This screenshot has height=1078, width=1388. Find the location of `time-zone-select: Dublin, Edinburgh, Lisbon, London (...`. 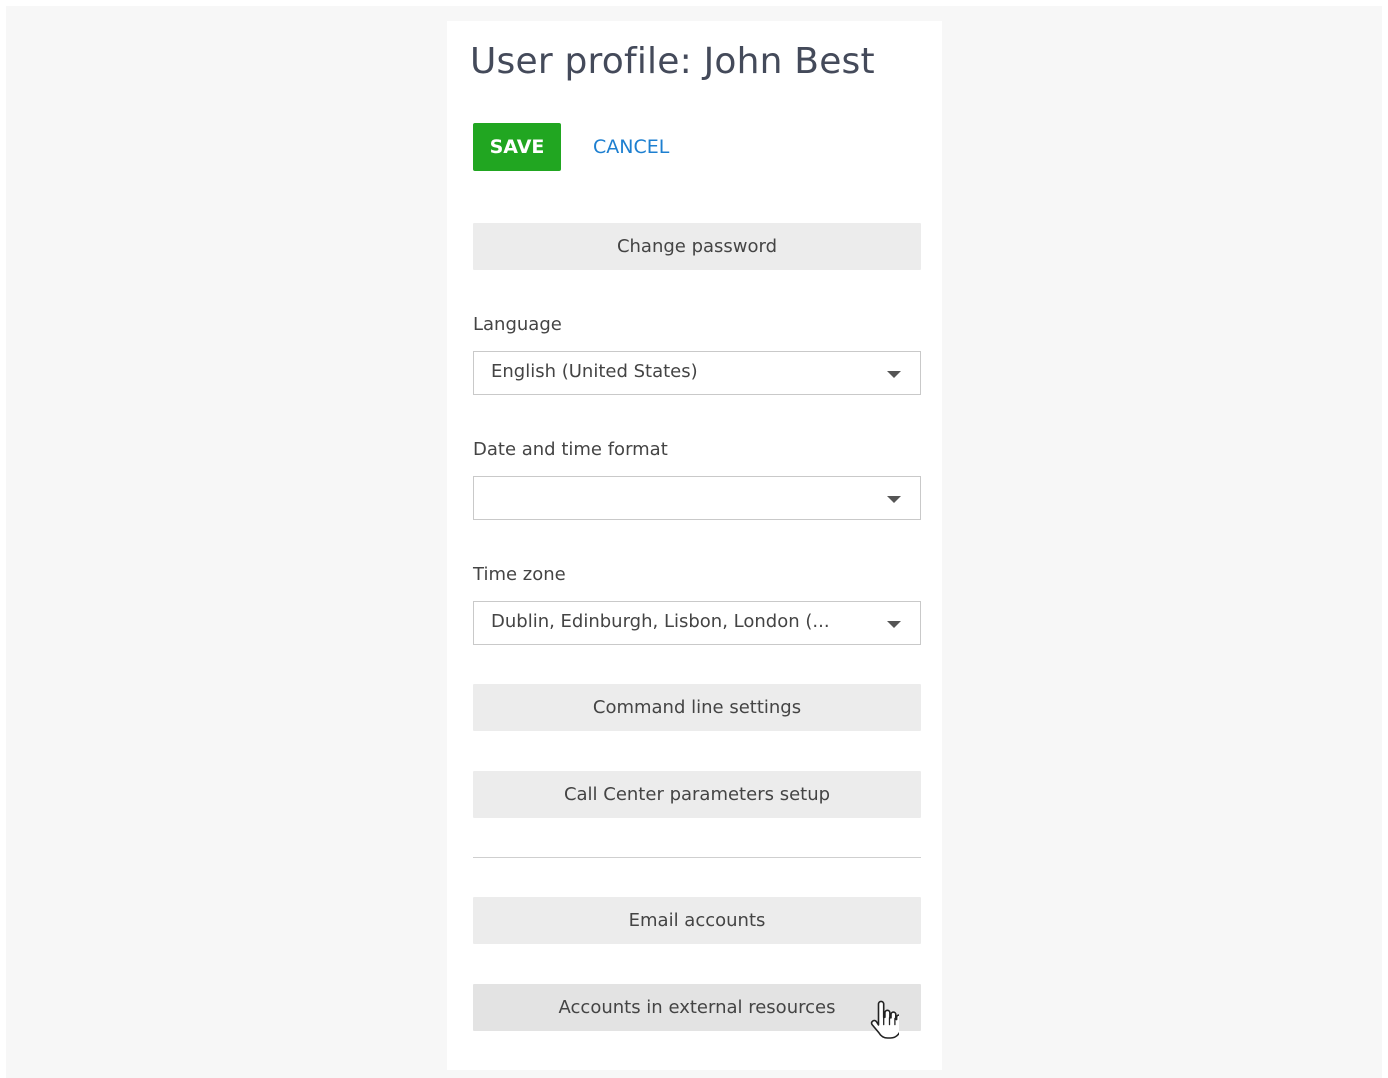

time-zone-select: Dublin, Edinburgh, Lisbon, London (... is located at coordinates (697, 623).